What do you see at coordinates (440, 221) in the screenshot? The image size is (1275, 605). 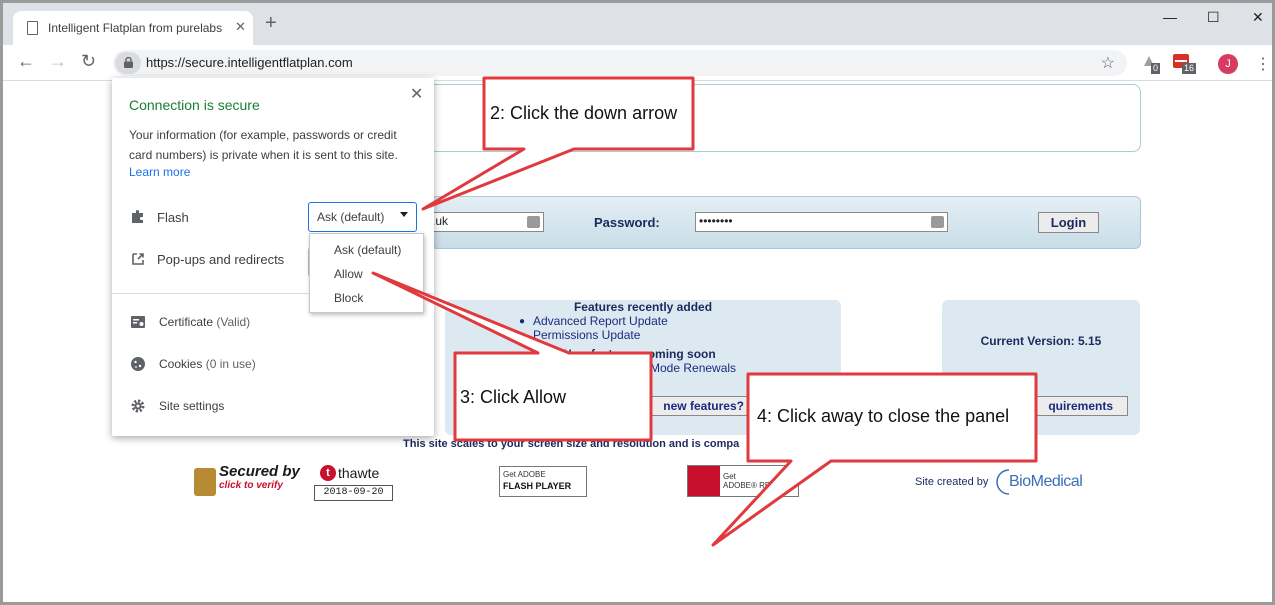 I see `username-value: .uk` at bounding box center [440, 221].